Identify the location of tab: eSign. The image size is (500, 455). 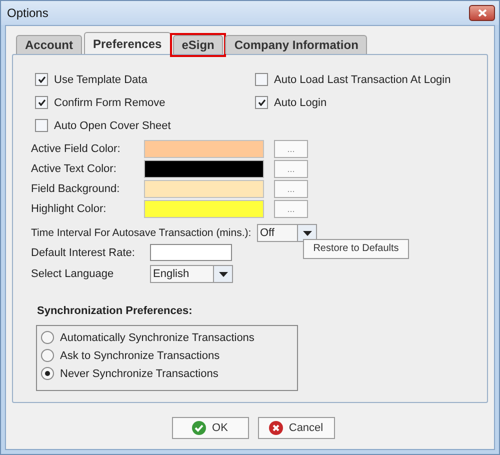
(198, 44).